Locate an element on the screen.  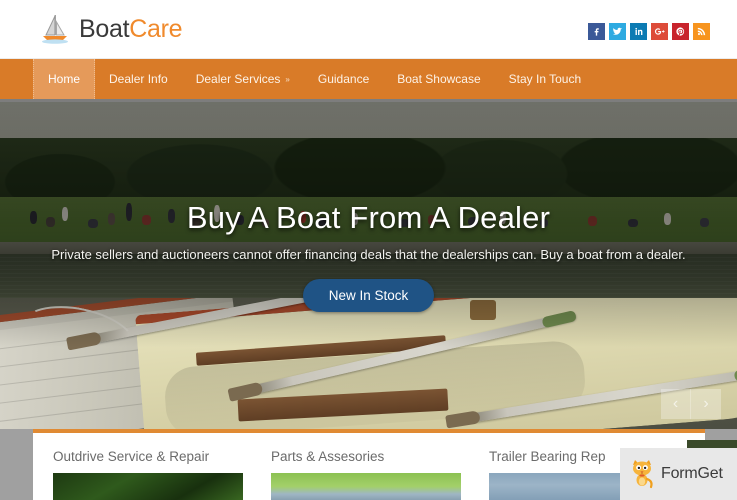
site-logo: BoatCare is located at coordinates (110, 29).